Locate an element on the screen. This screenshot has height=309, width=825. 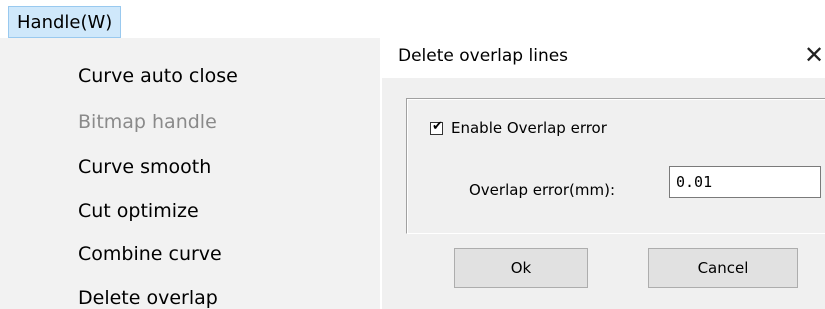
checkmark-icon: ✔ is located at coordinates (437, 126).